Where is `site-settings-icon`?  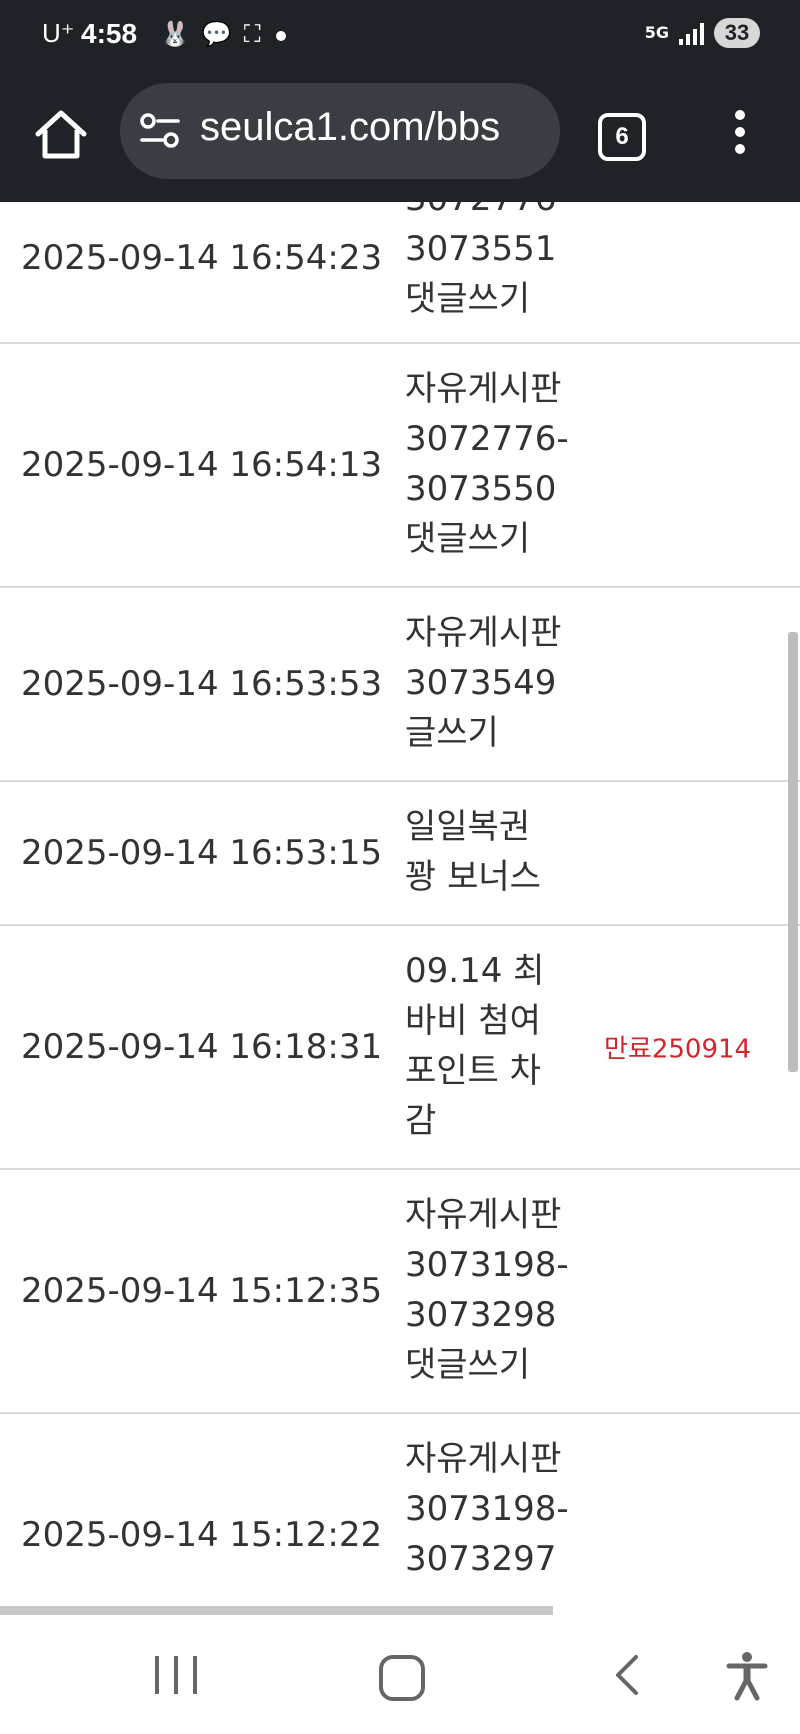 site-settings-icon is located at coordinates (160, 131).